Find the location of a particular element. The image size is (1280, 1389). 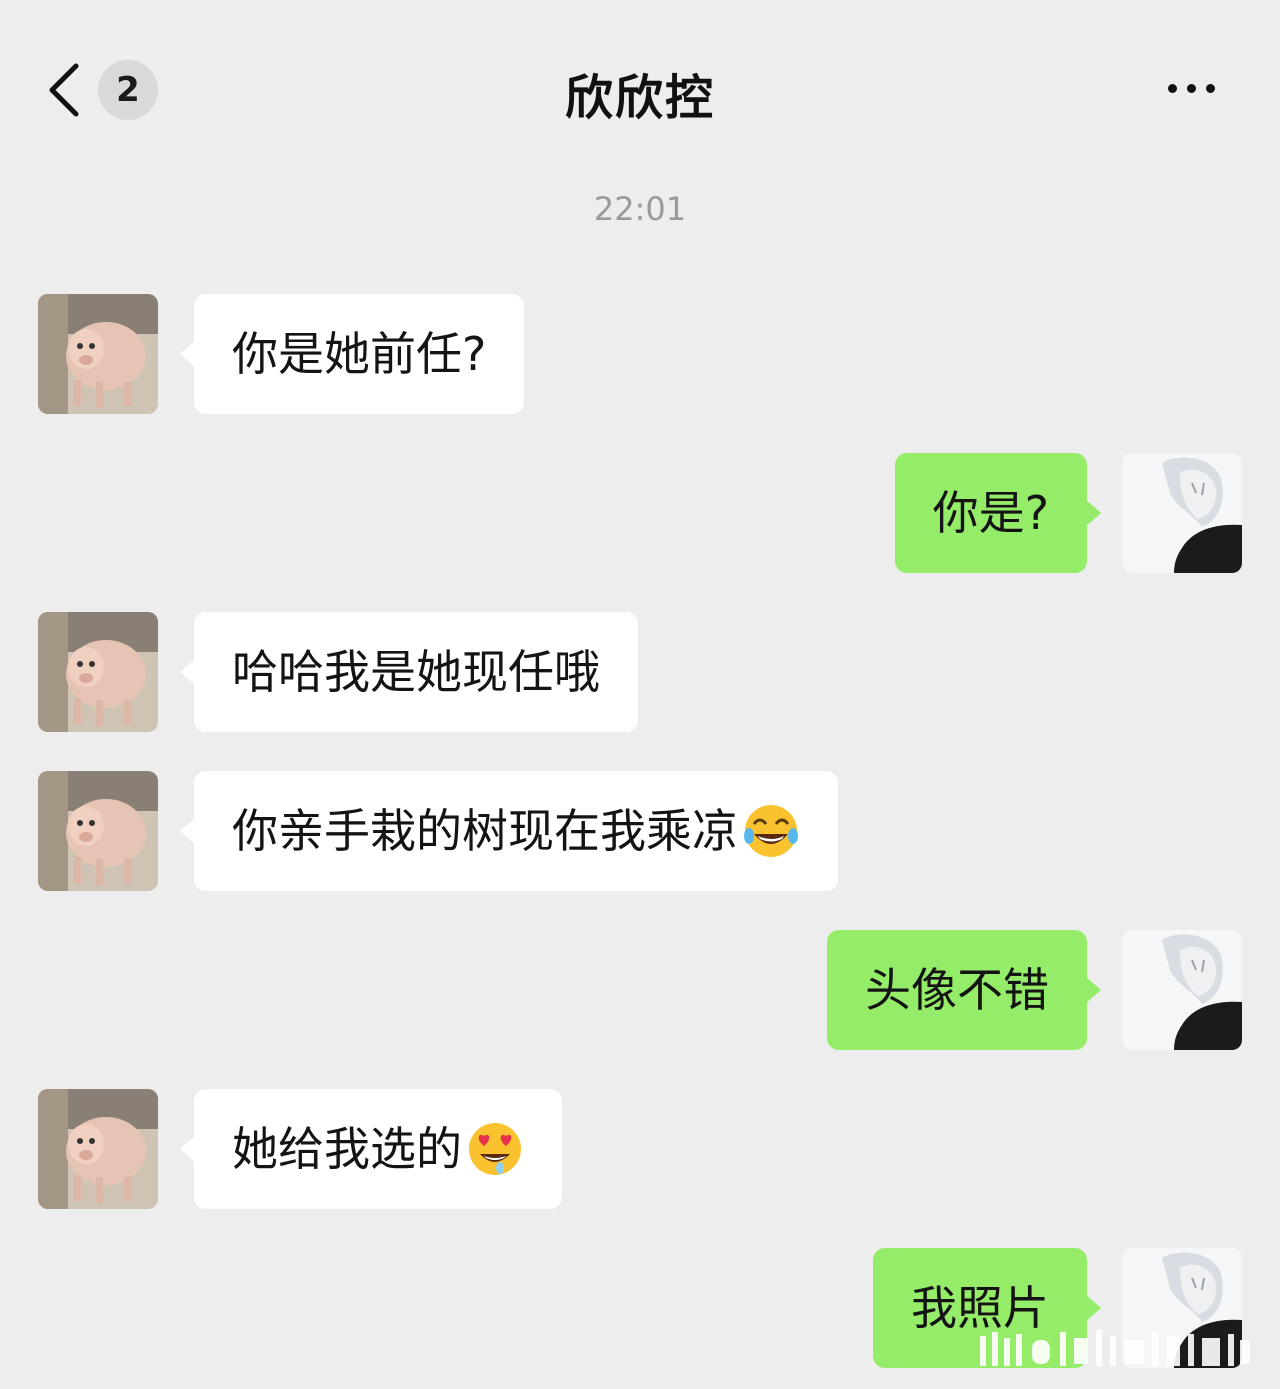

message-bubble-incoming: 她给我选的 is located at coordinates (371, 1149).